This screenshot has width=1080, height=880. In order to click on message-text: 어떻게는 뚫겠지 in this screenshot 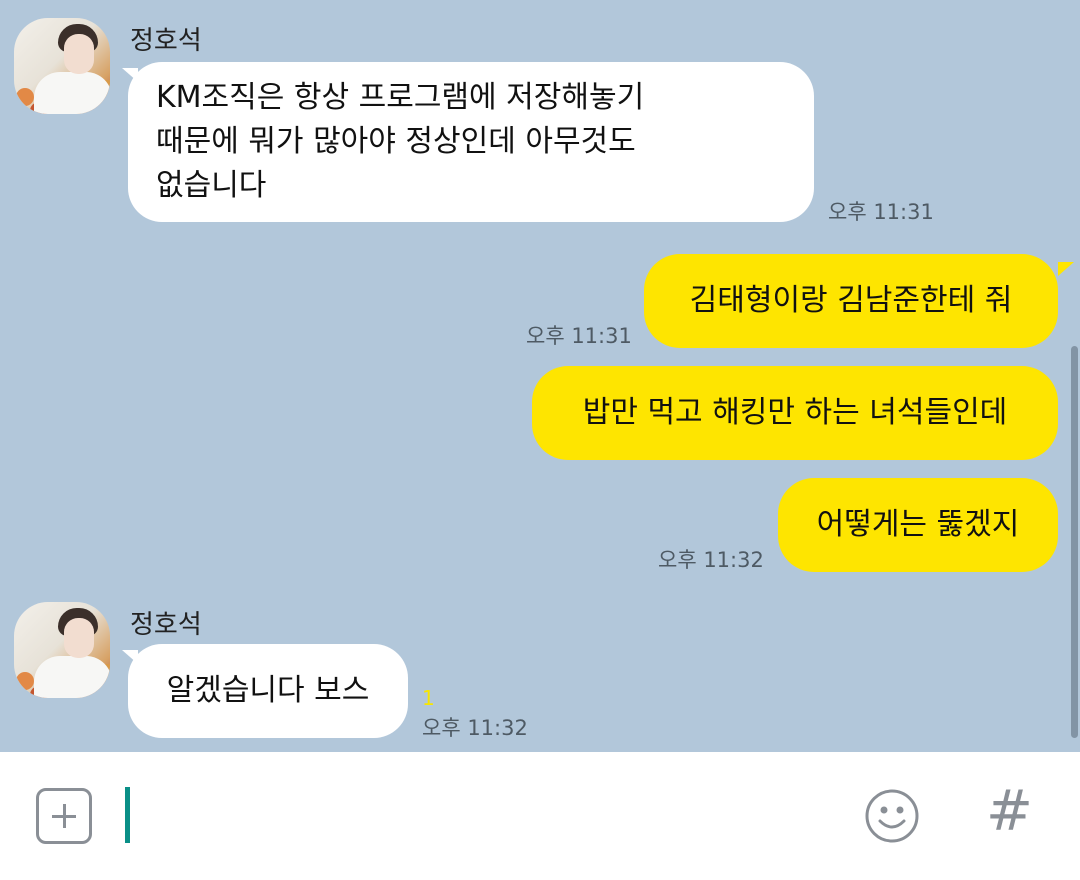, I will do `click(918, 524)`.